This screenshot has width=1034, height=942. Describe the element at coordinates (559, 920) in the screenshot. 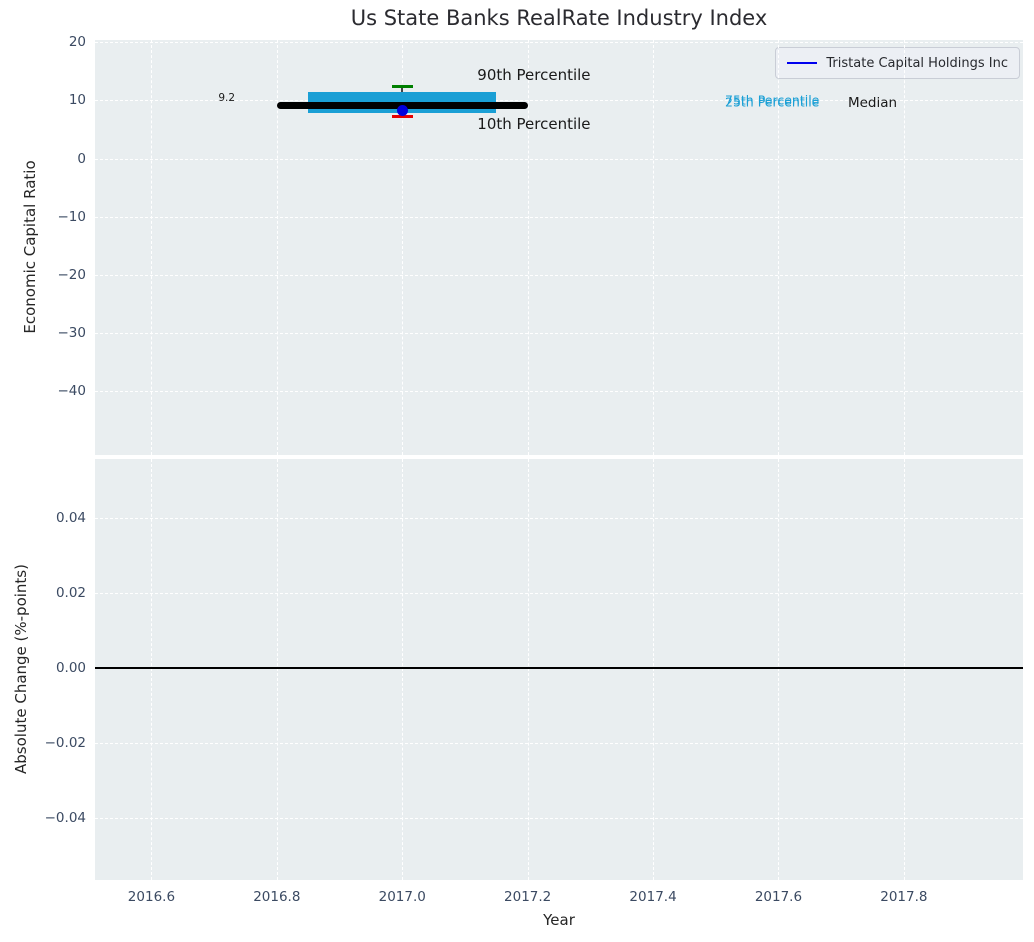

I see `x-axis-label: Year` at that location.